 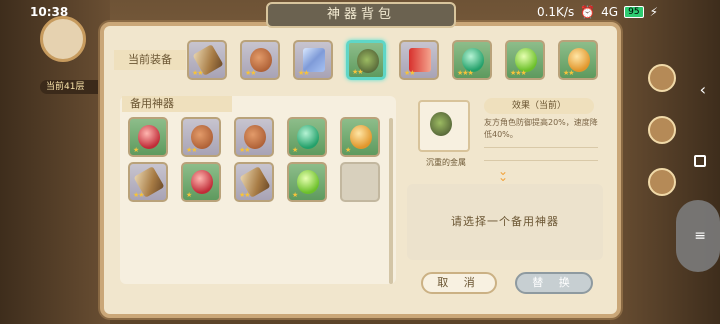 What do you see at coordinates (597, 12) in the screenshot?
I see `status-icons: 0.1K/s ⏰ 4G 95 ⚡` at bounding box center [597, 12].